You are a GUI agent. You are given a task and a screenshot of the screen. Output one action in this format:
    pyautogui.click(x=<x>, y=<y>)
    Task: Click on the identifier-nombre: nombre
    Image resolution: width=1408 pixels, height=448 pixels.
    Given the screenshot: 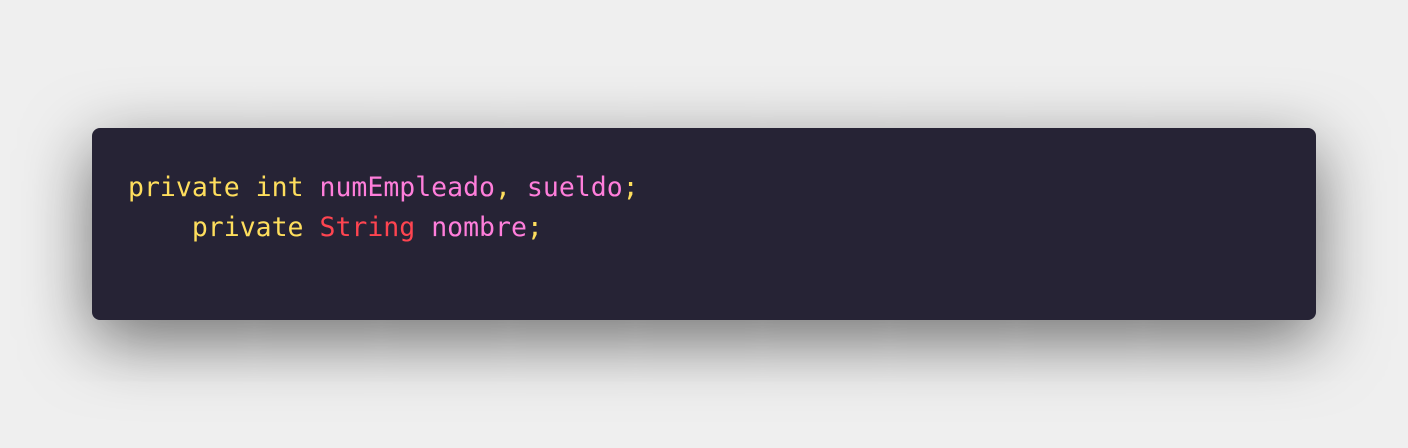 What is the action you would take?
    pyautogui.click(x=479, y=227)
    